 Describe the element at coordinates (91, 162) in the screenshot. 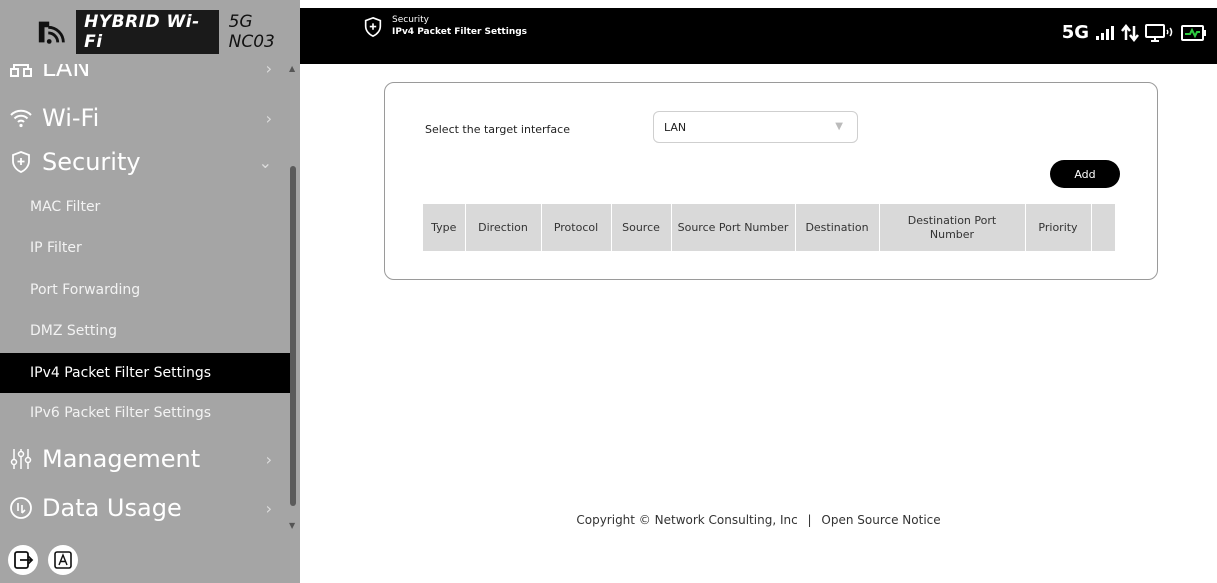

I see `sidebar-item-label: Security` at that location.